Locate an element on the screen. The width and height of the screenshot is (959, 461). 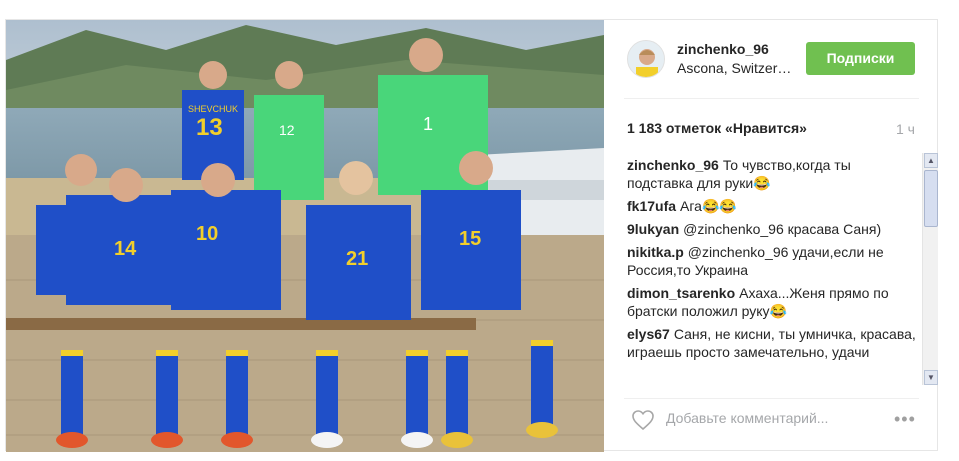
comment: 9lukyan @zinchenko_96 красава Саня) is located at coordinates (773, 229).